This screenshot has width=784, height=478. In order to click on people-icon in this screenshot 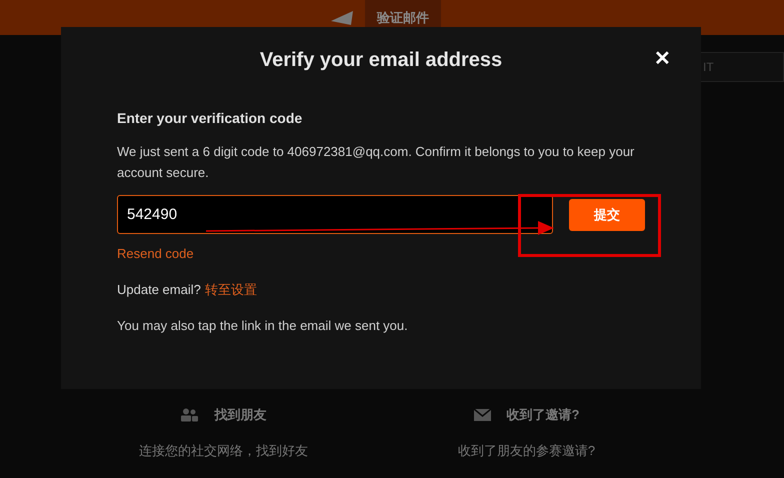, I will do `click(189, 415)`.